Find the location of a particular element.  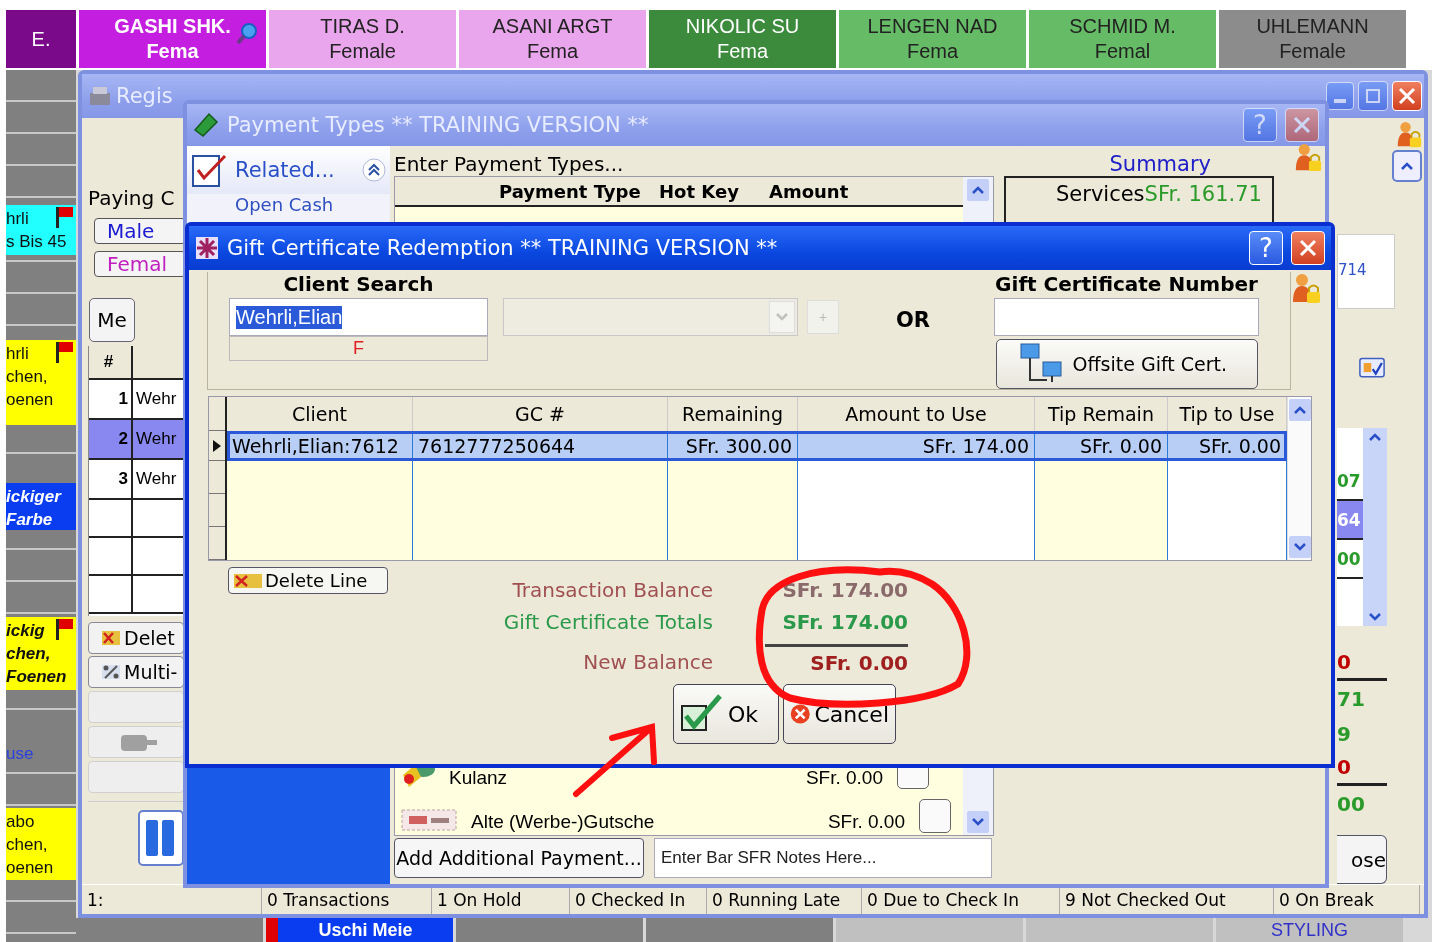

staff-column-header: UHLEMANN Female is located at coordinates (1312, 39).